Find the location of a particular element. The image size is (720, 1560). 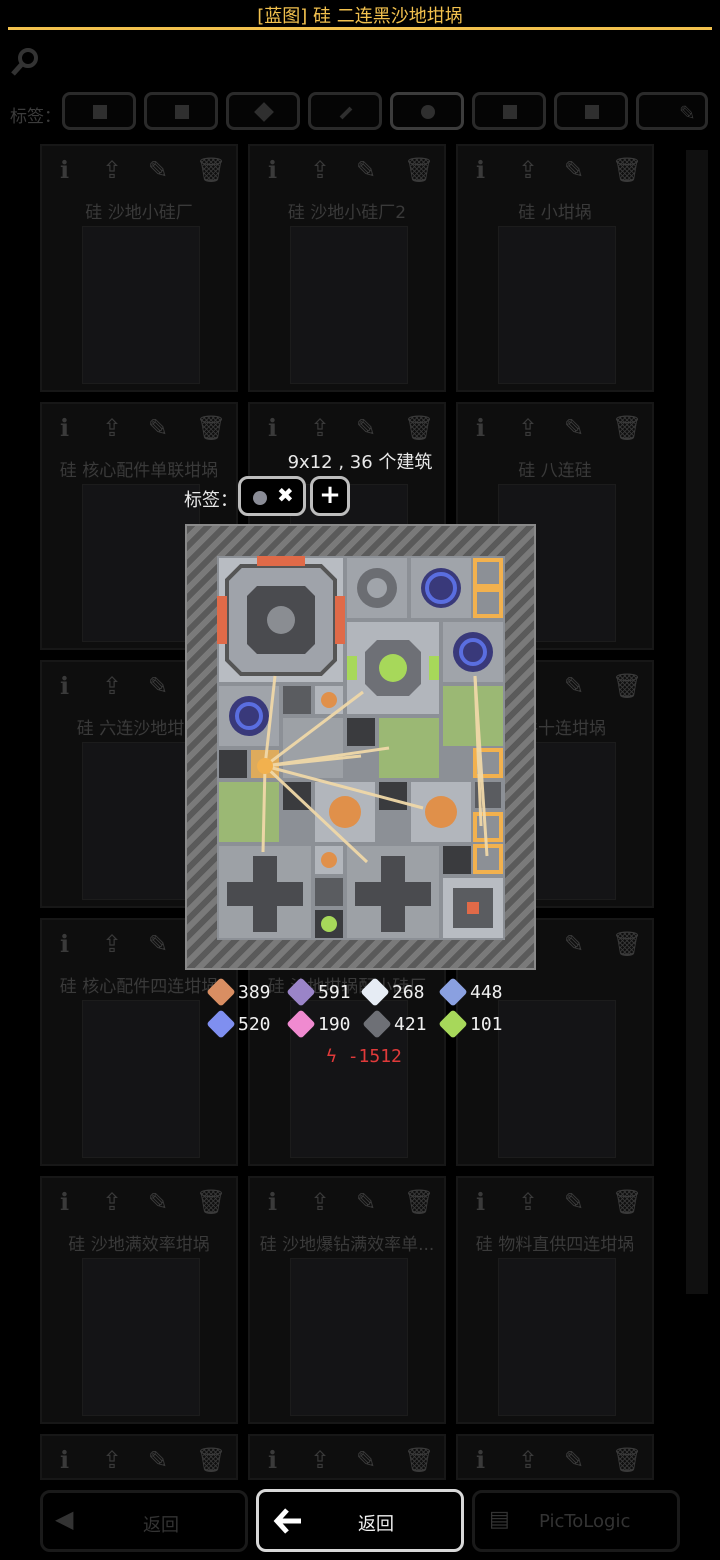

back-button: 返回 is located at coordinates (360, 1520).